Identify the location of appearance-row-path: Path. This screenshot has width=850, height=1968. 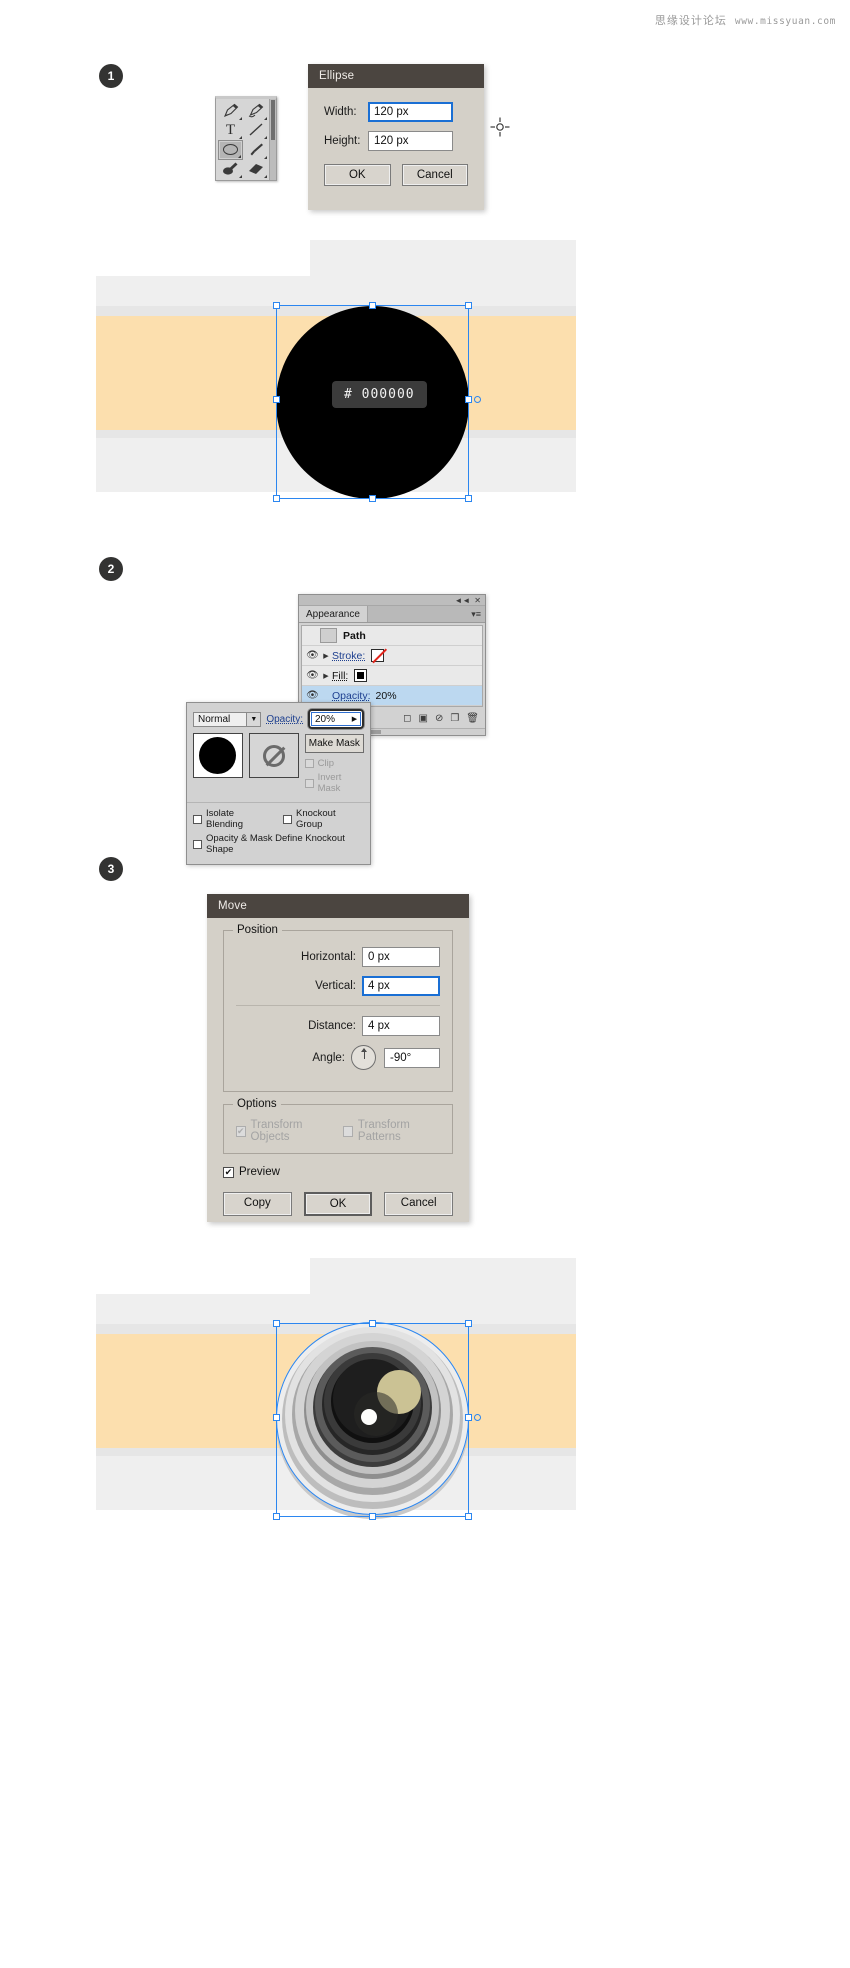
(392, 636).